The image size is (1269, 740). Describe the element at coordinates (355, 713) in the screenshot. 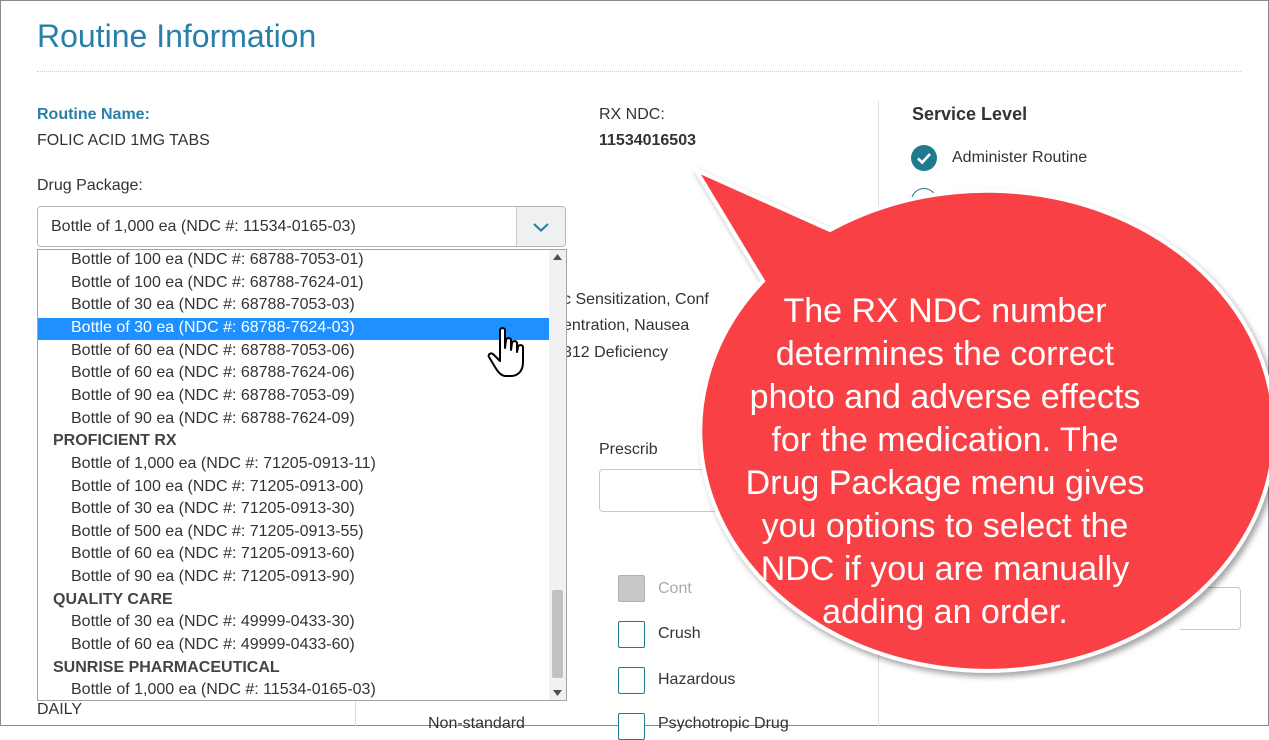

I see `column-divider-left` at that location.